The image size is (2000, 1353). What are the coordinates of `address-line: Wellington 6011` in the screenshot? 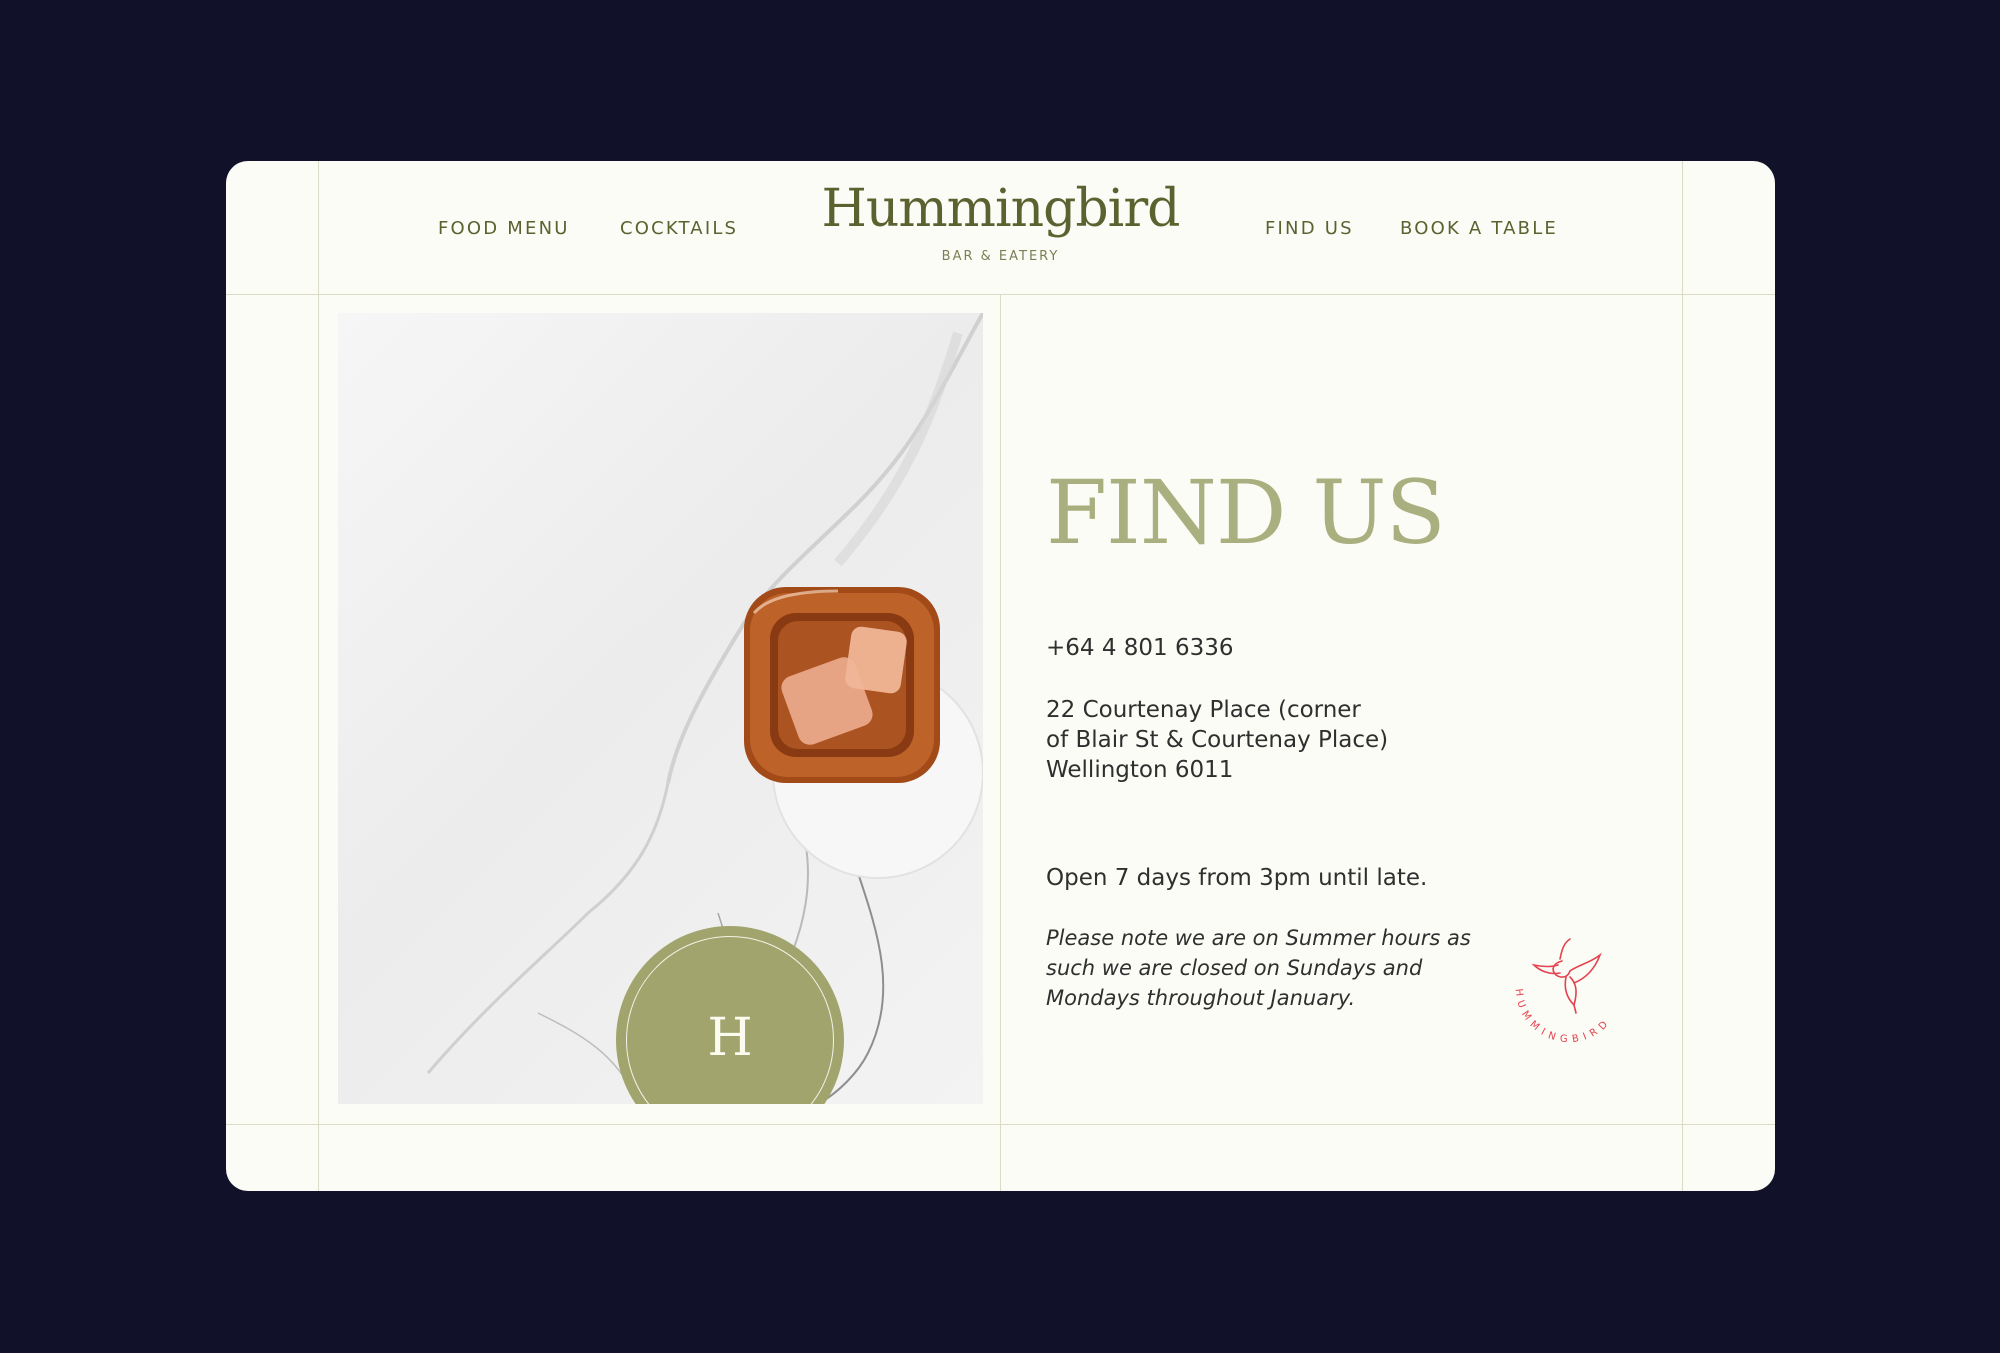 It's located at (1140, 770).